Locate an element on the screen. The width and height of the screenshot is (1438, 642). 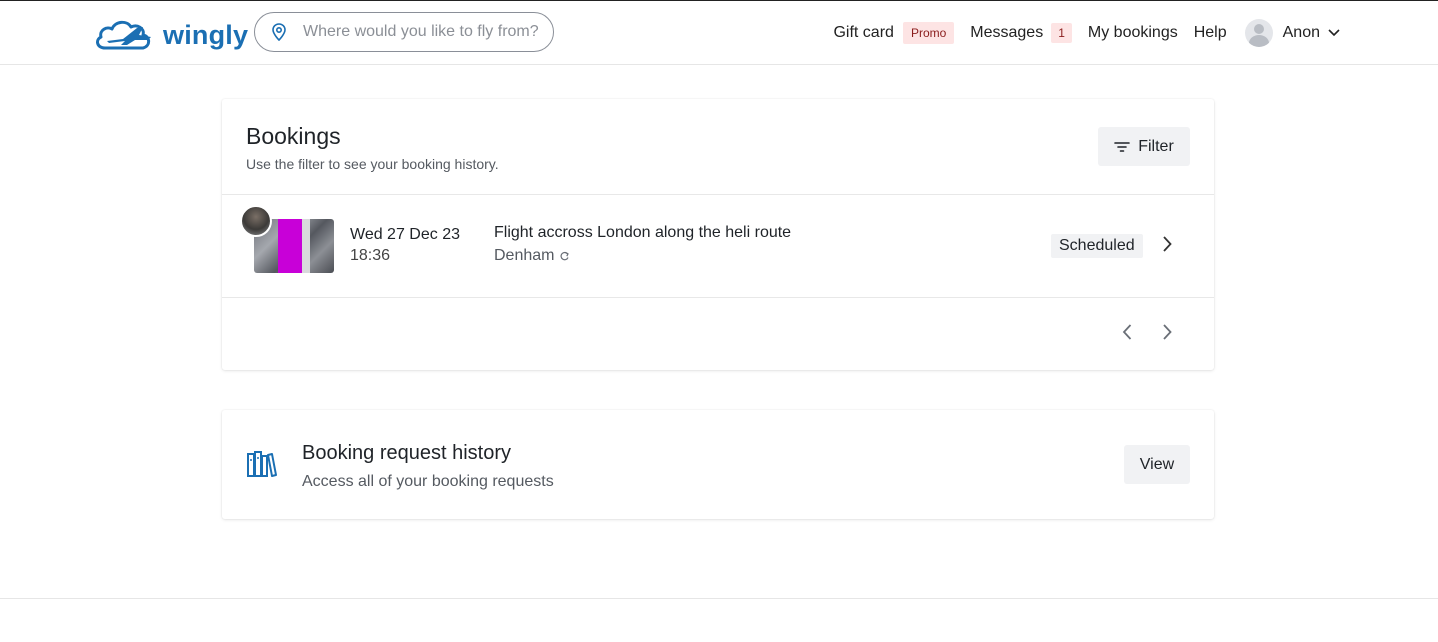
departure-search-input is located at coordinates (423, 32).